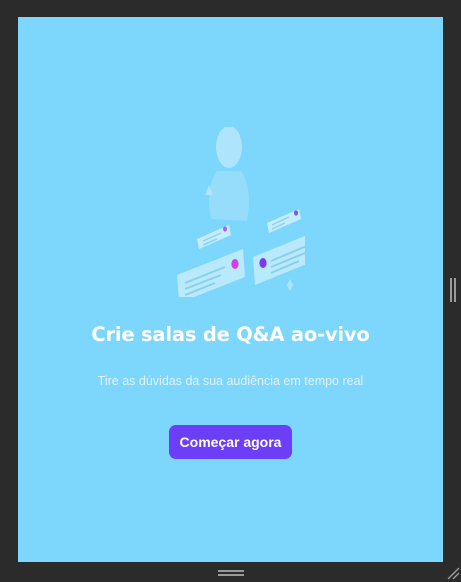  Describe the element at coordinates (453, 290) in the screenshot. I see `vertical-resize-handle-icon` at that location.